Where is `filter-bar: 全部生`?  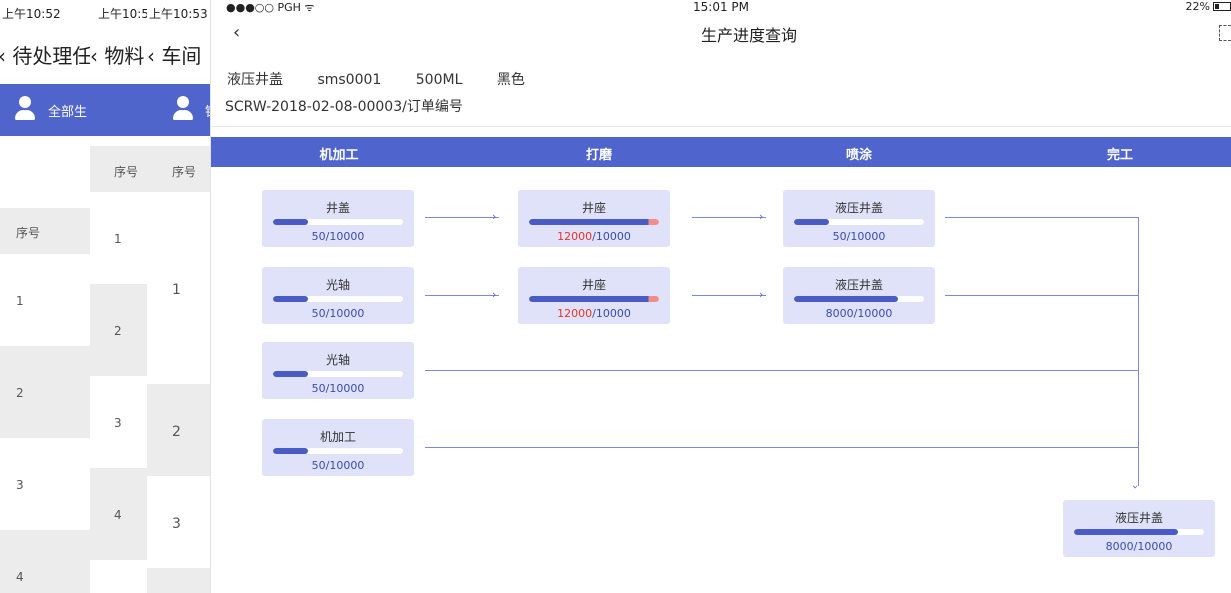
filter-bar: 全部生 is located at coordinates (45, 110).